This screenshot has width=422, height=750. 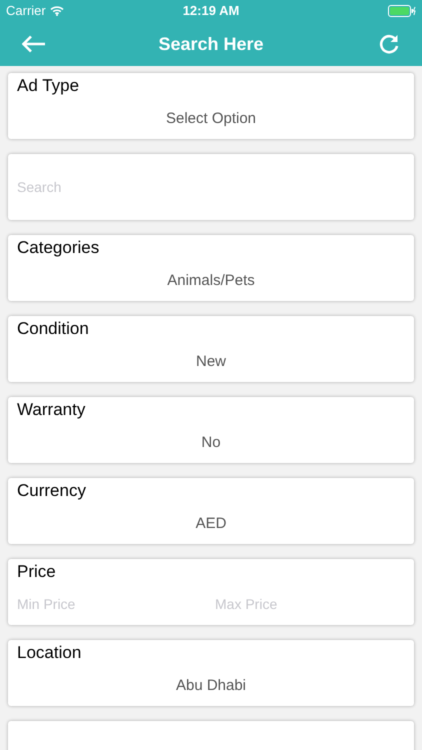 I want to click on select-field: Currency AED, so click(x=211, y=511).